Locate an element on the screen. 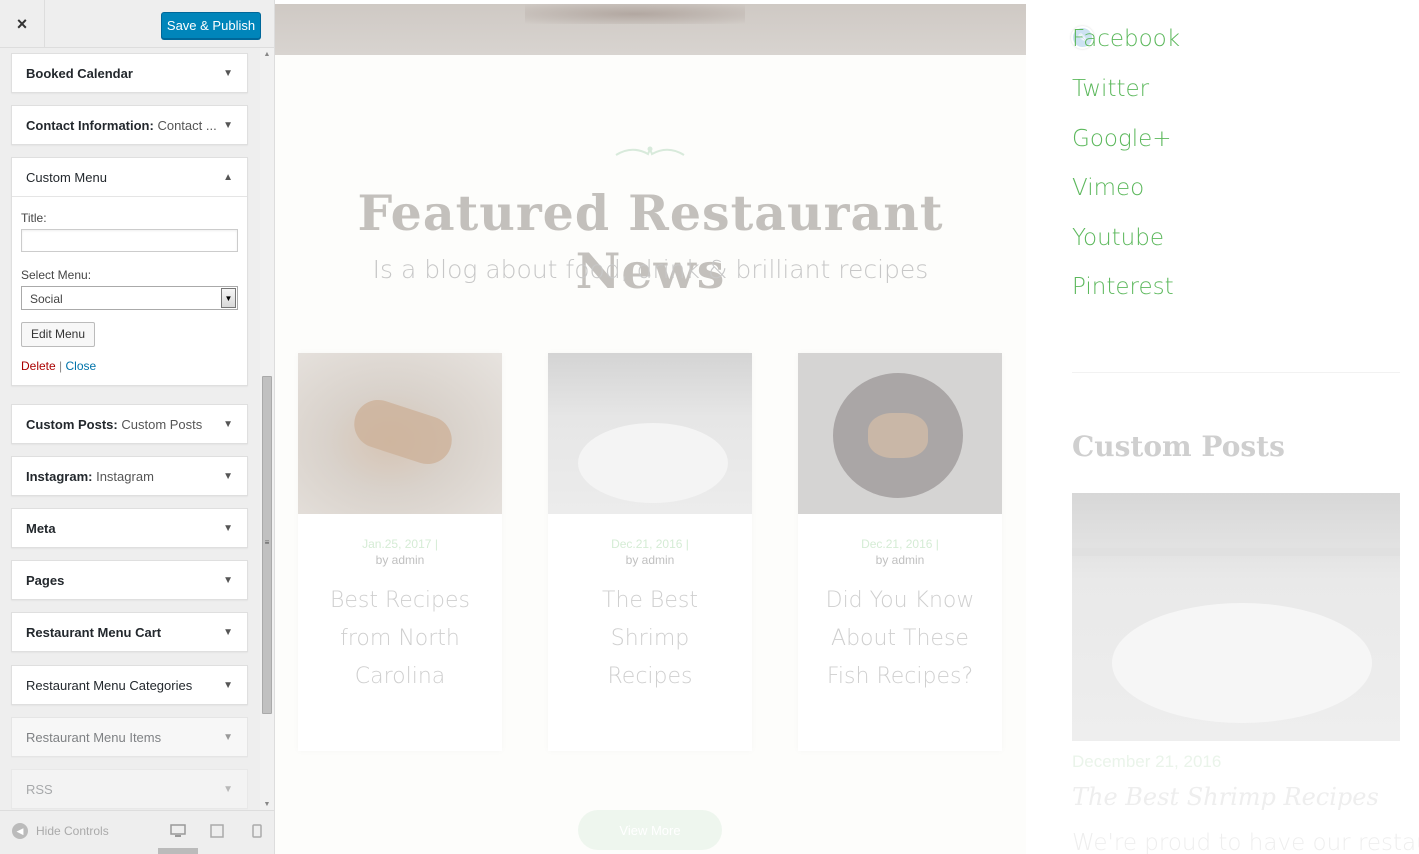 The height and width of the screenshot is (854, 1419). widget-header: Instagram: Instagram ▼ is located at coordinates (129, 476).